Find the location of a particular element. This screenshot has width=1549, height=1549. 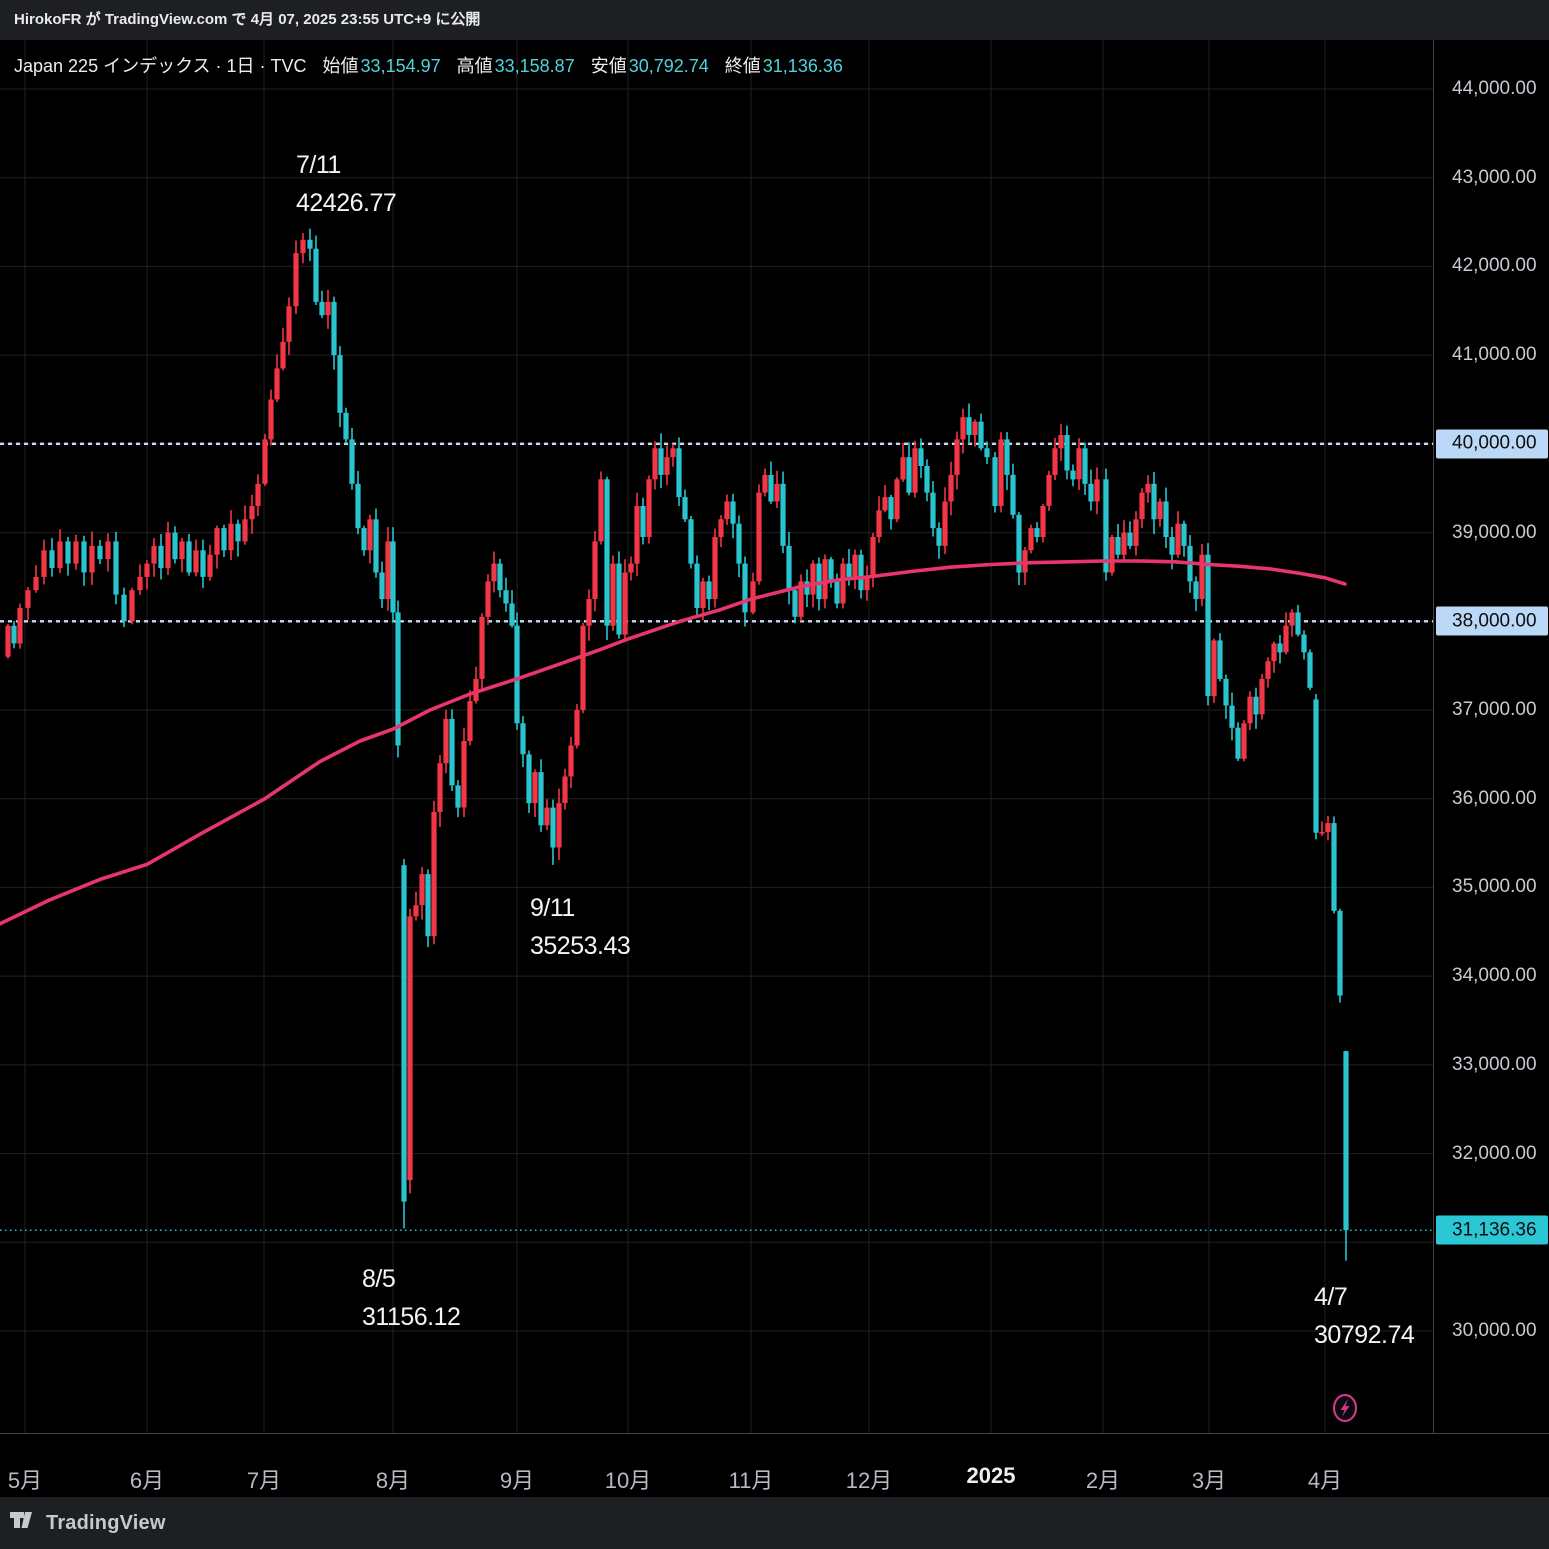

annotation-label: 7/11 42426.77 is located at coordinates (346, 184).